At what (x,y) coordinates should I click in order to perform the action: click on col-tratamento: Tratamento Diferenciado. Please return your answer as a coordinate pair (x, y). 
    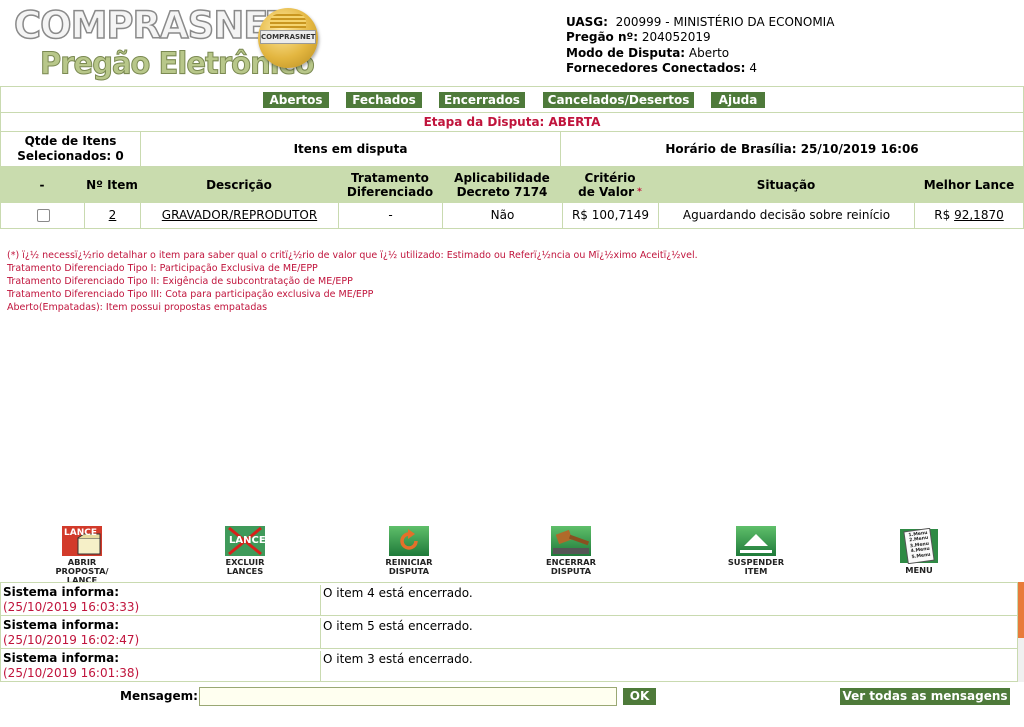
    Looking at the image, I should click on (390, 185).